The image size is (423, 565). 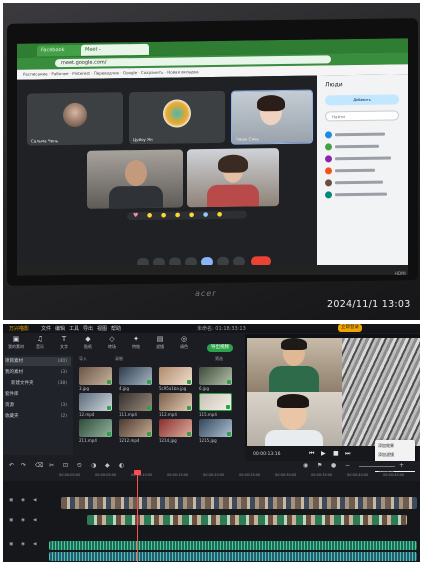 I want to click on zoom-out-icon: −, so click(x=347, y=465).